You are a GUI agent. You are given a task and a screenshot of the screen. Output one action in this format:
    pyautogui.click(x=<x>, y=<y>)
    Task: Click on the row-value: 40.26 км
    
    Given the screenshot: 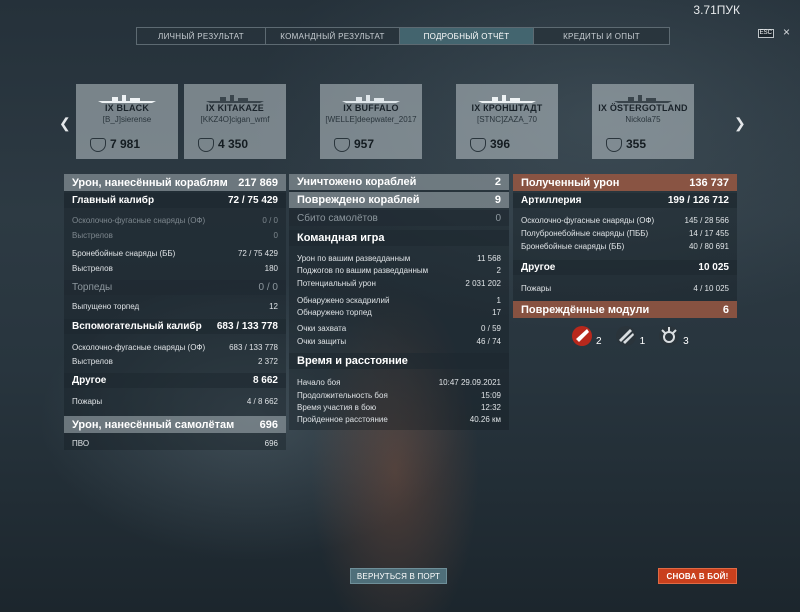 What is the action you would take?
    pyautogui.click(x=485, y=419)
    